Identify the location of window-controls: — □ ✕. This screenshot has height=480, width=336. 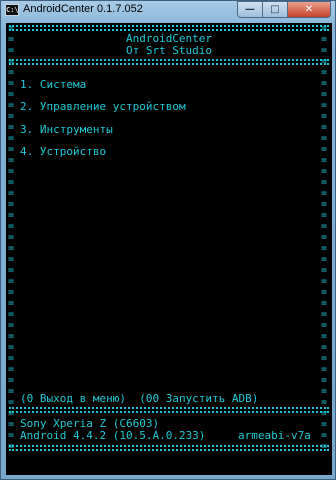
(284, 10).